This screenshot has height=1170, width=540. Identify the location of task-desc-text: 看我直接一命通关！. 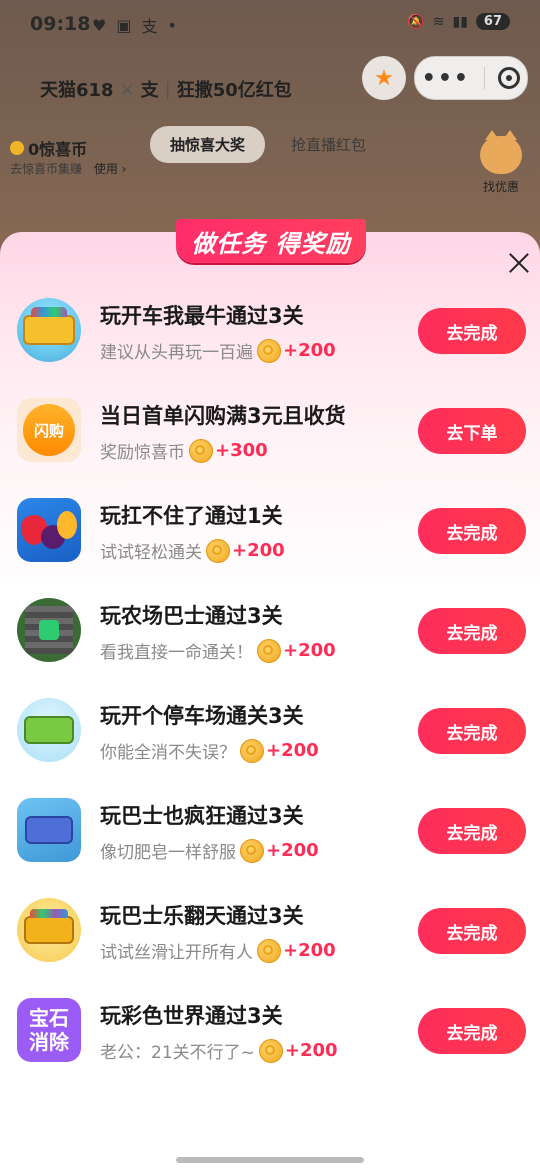
(176, 653).